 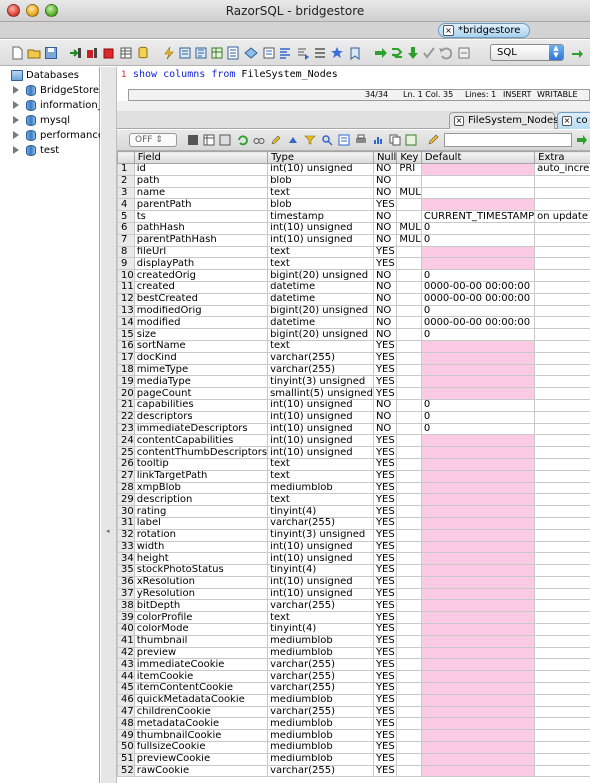 I want to click on table-row: 51 previewCookie mediumblob YES, so click(x=353, y=759).